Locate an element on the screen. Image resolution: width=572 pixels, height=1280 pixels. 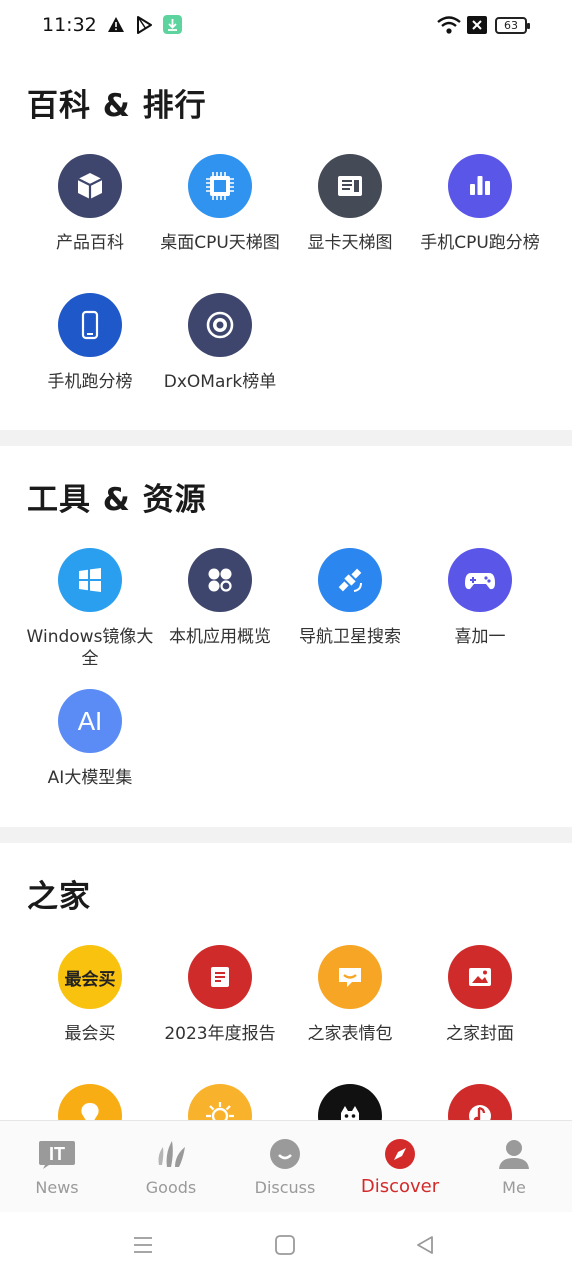
tile-product-encyclopedia: 产品百科 is located at coordinates (90, 204).